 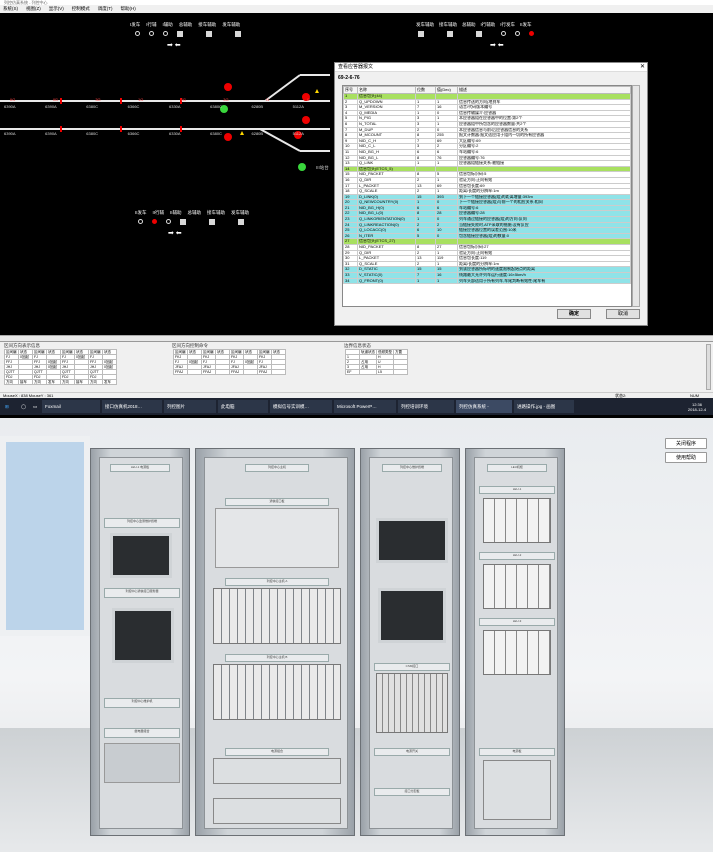 What do you see at coordinates (708, 367) in the screenshot?
I see `panel-scrollbar` at bounding box center [708, 367].